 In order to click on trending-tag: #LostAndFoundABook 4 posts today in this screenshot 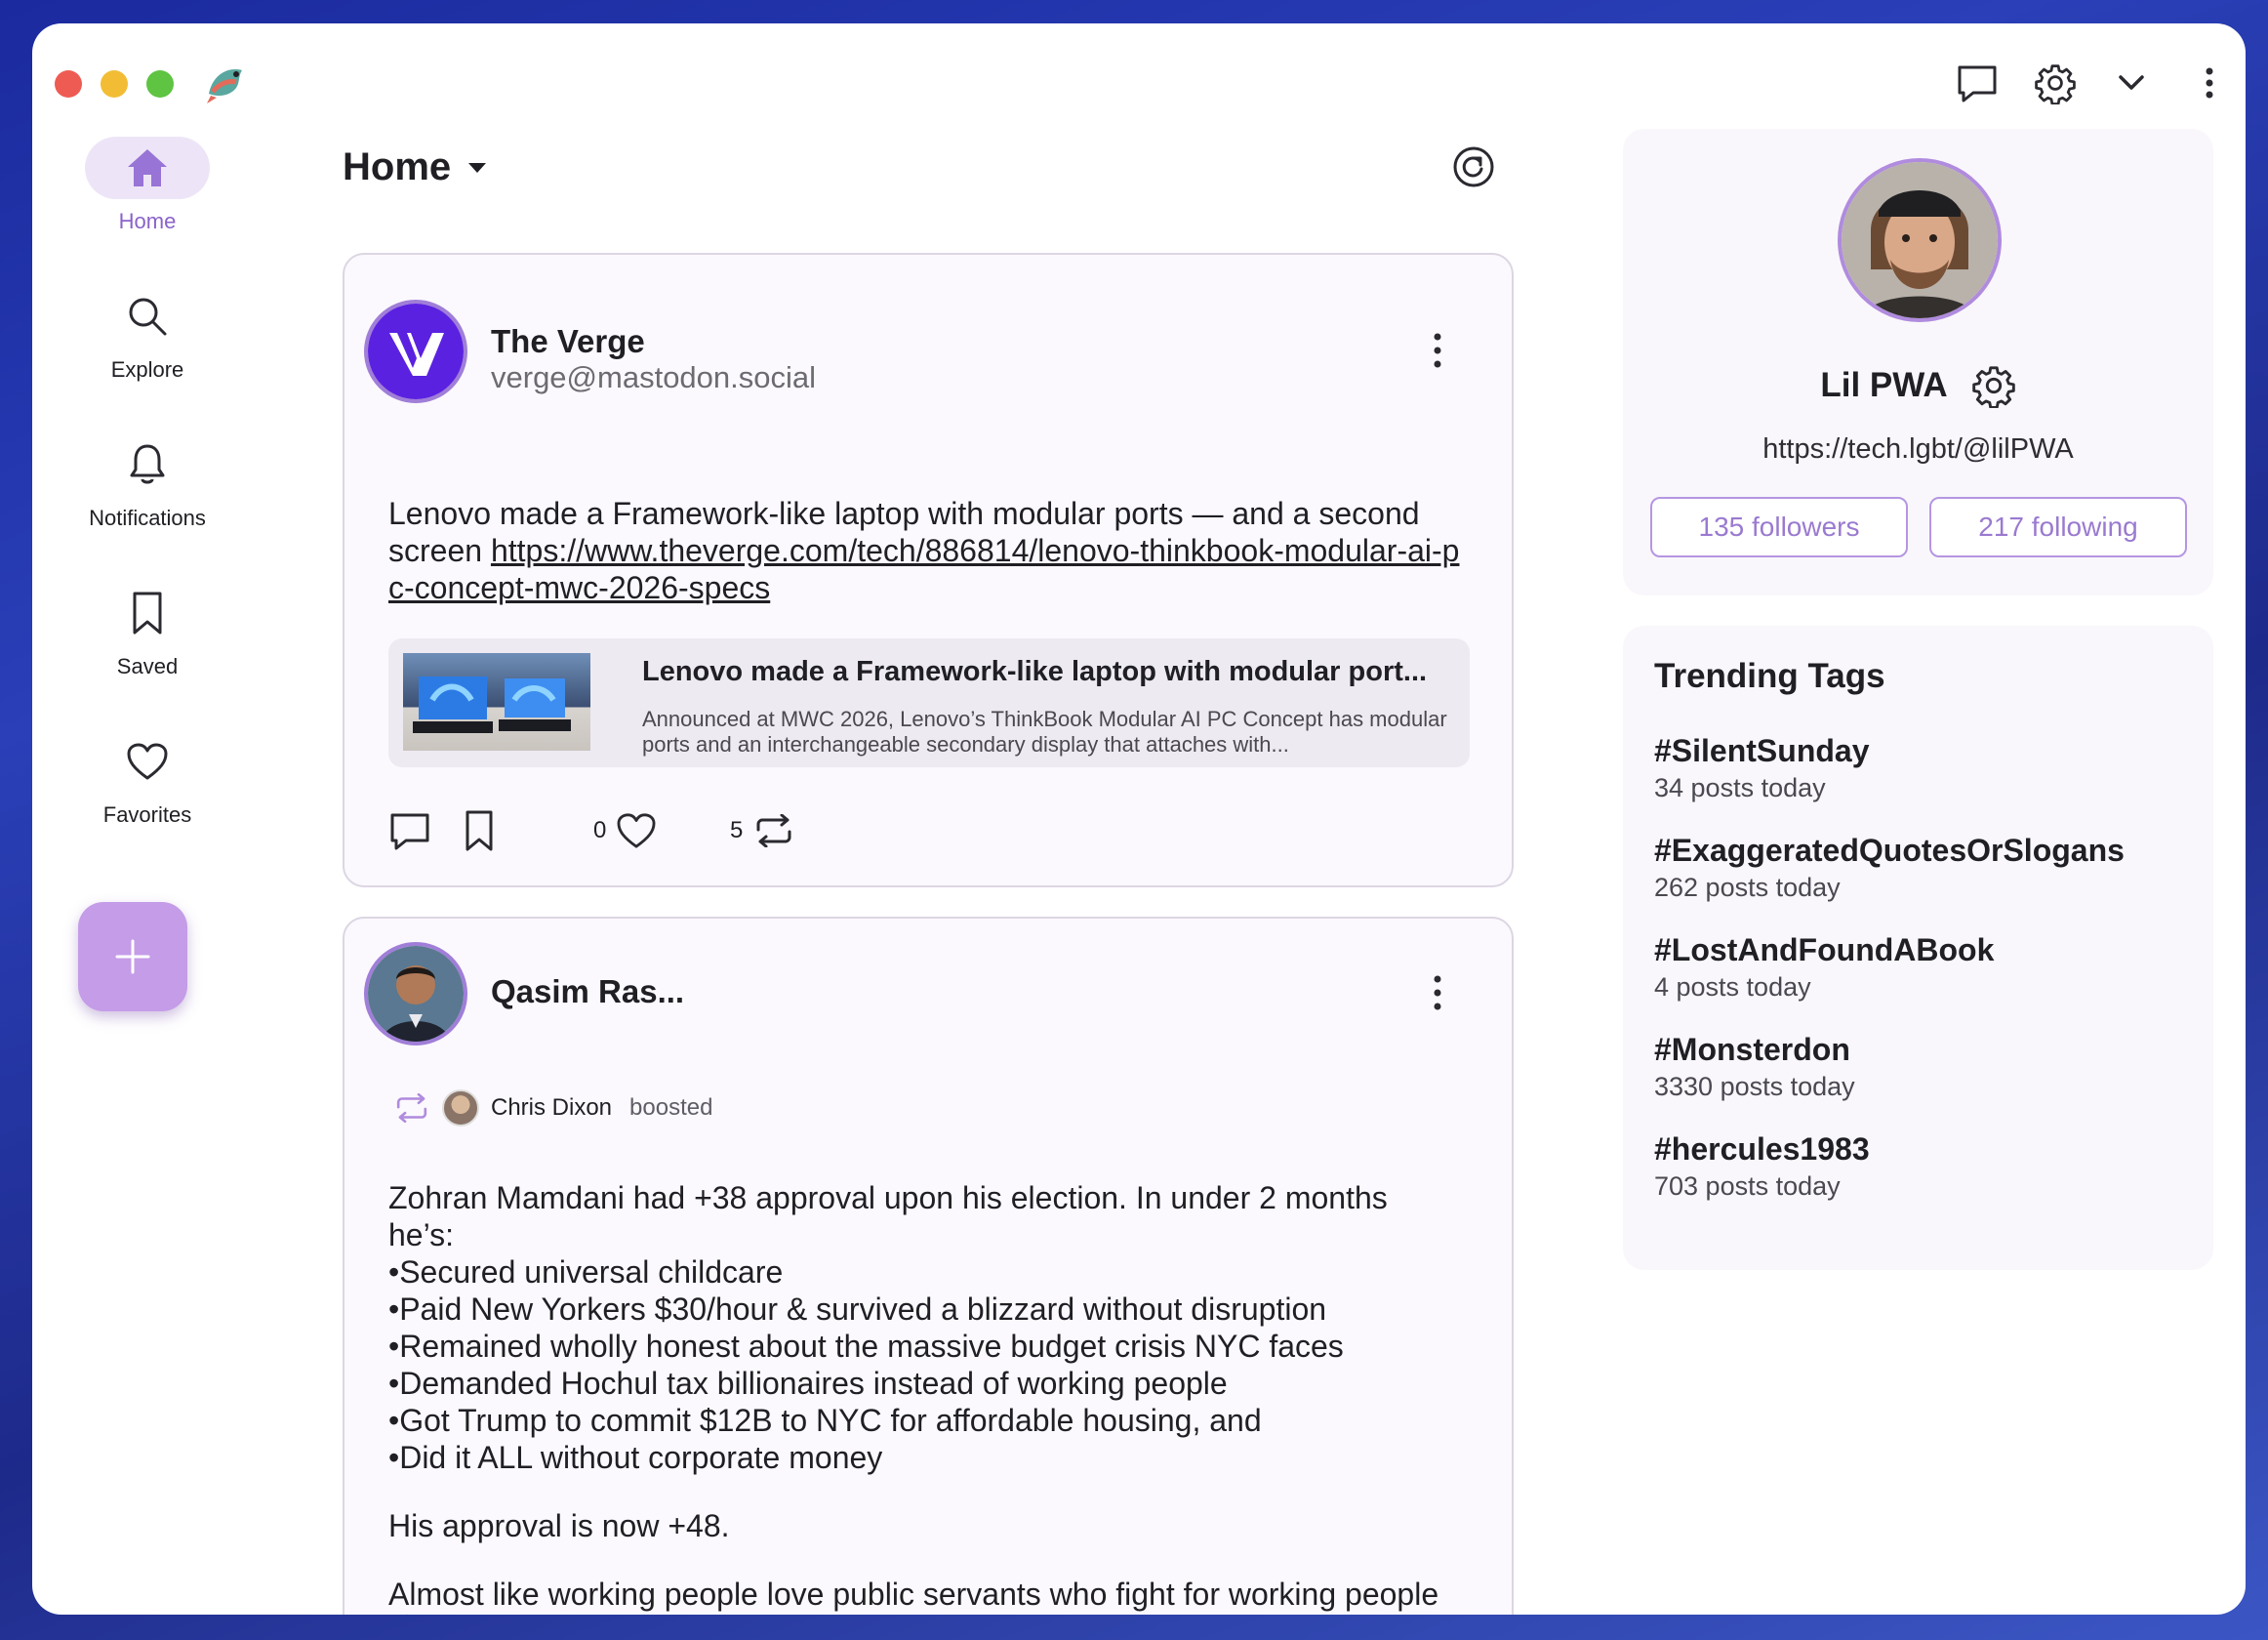, I will do `click(1824, 967)`.